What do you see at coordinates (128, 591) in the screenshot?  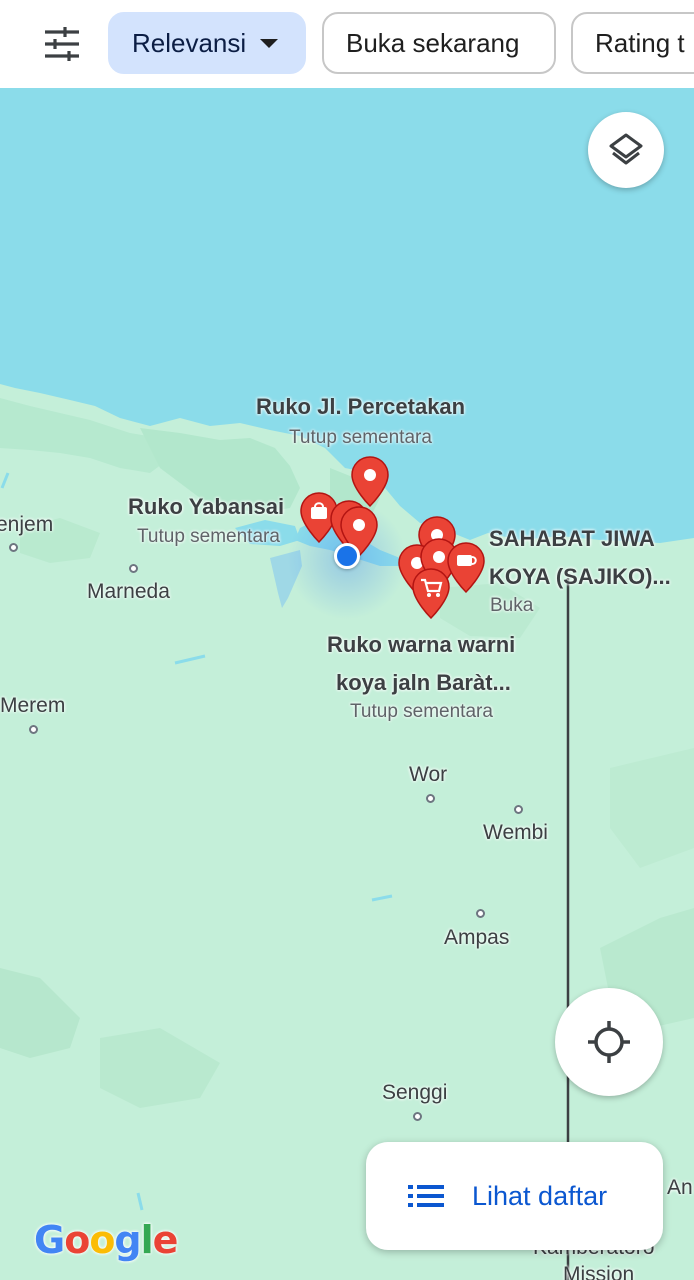 I see `place-label: Marneda` at bounding box center [128, 591].